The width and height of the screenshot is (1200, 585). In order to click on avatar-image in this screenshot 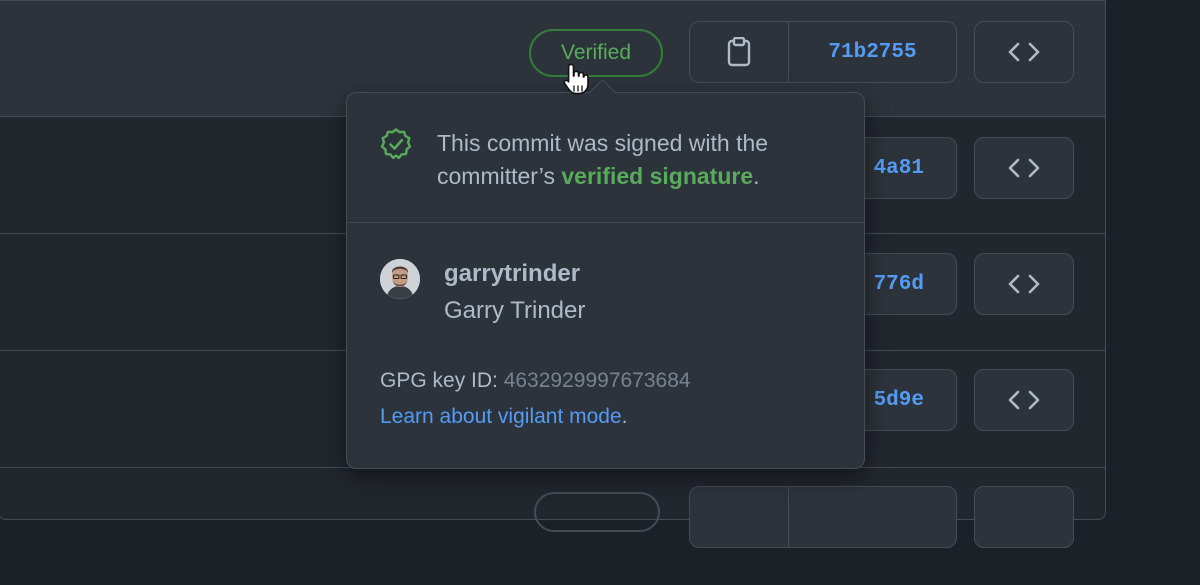, I will do `click(400, 279)`.